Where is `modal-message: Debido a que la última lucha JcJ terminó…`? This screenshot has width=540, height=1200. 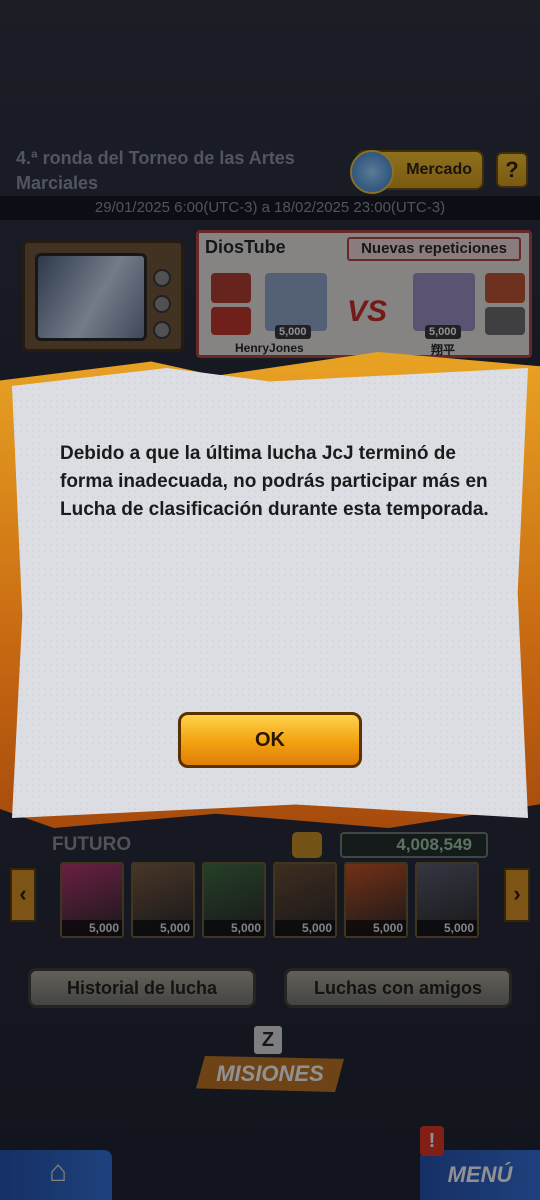
modal-message: Debido a que la última lucha JcJ terminó… is located at coordinates (274, 481).